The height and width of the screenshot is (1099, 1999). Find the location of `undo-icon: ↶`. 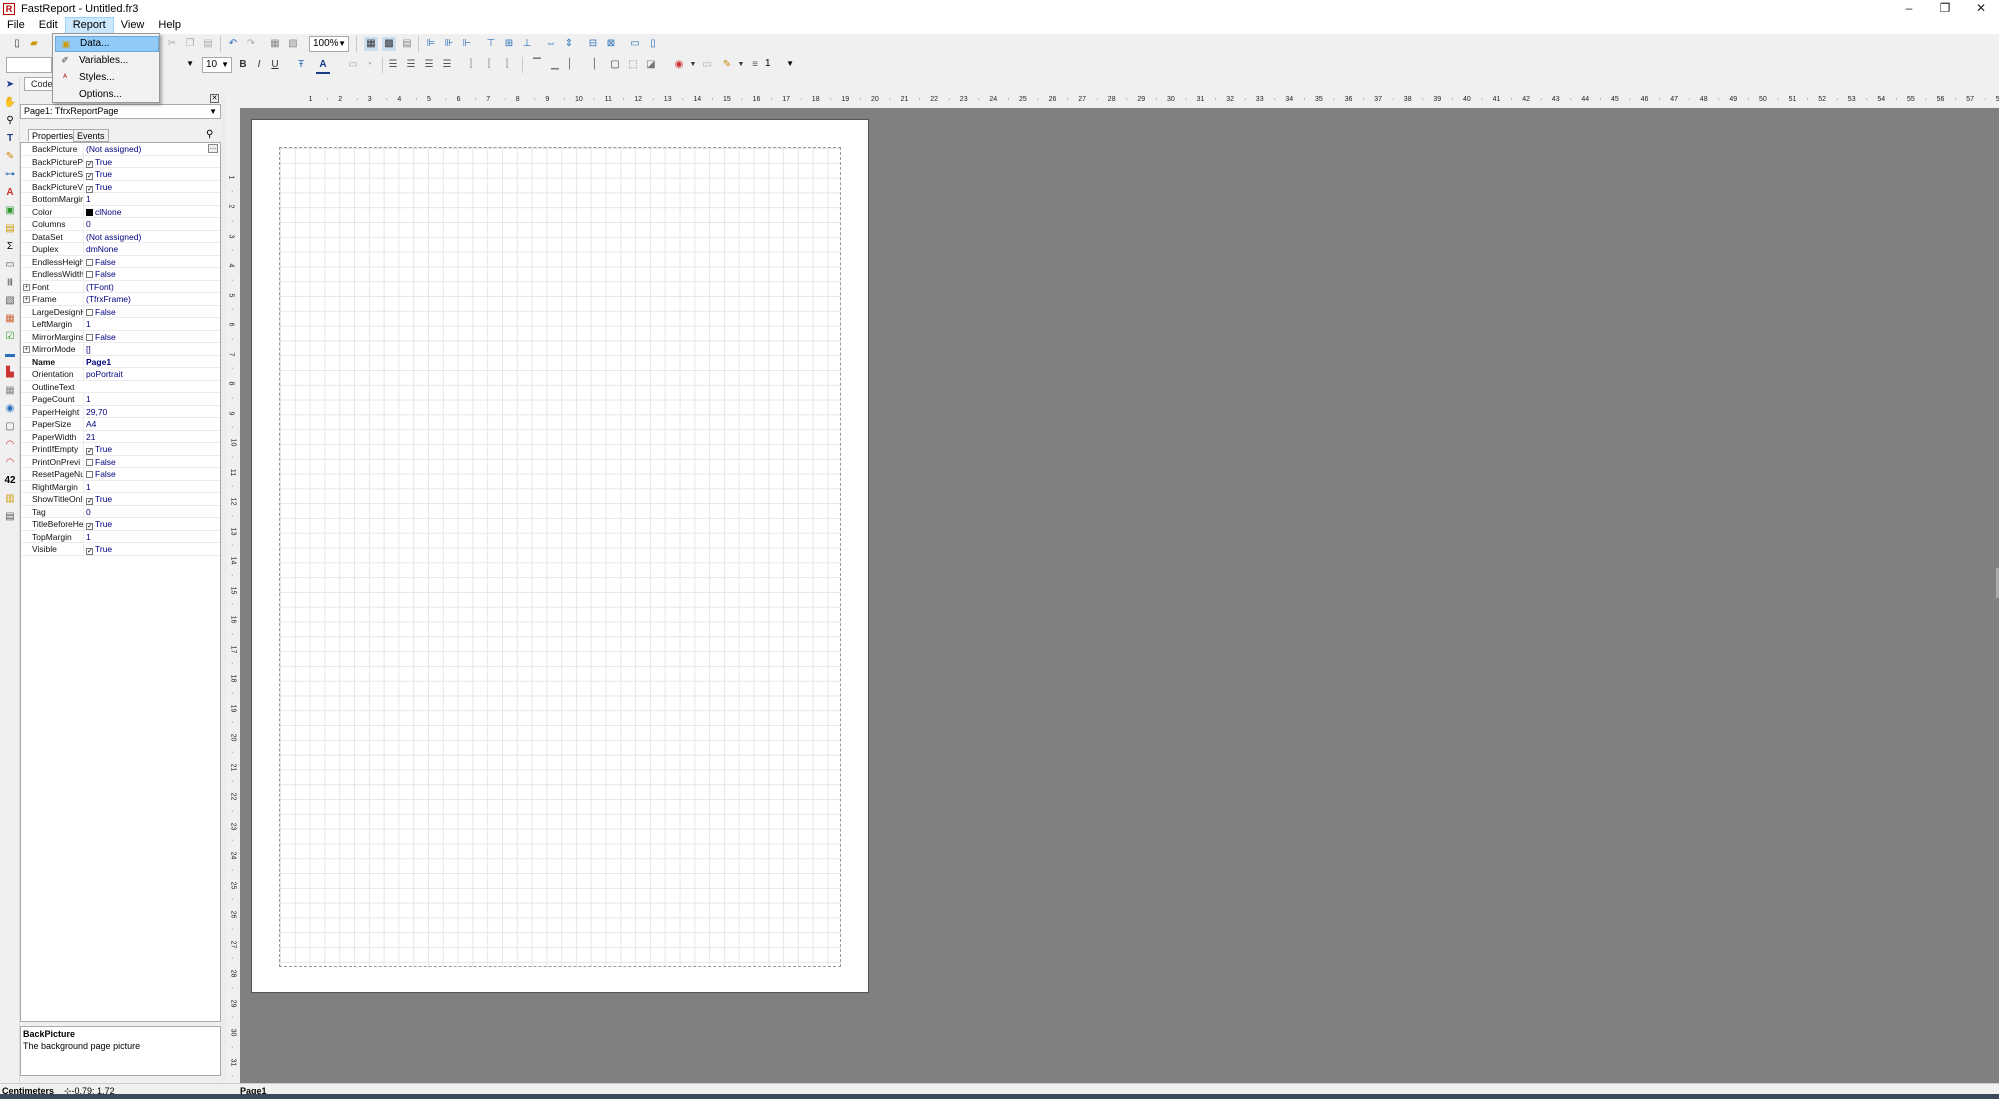

undo-icon: ↶ is located at coordinates (233, 44).